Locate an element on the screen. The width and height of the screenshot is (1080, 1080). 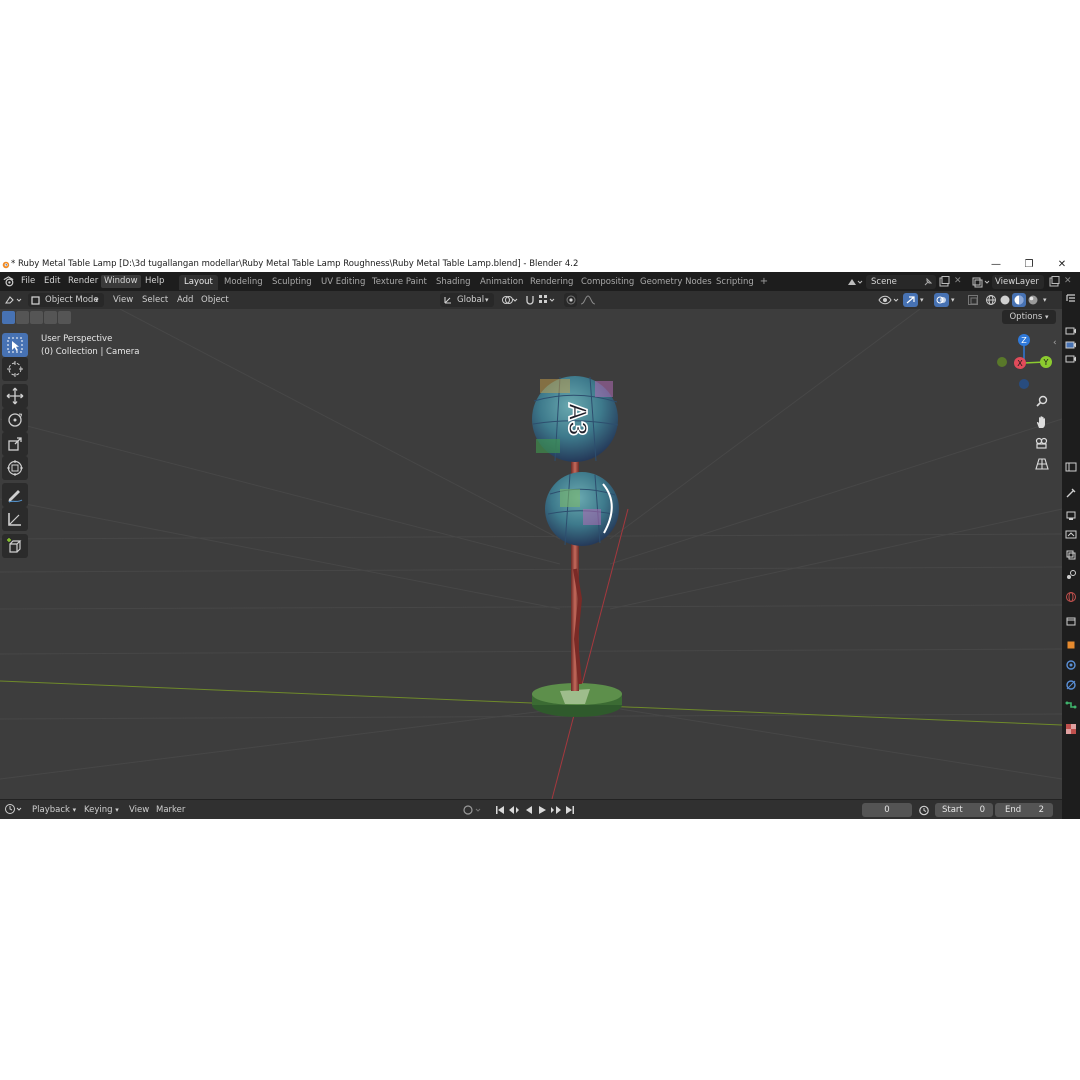
tool-properties-icon is located at coordinates (1071, 493).